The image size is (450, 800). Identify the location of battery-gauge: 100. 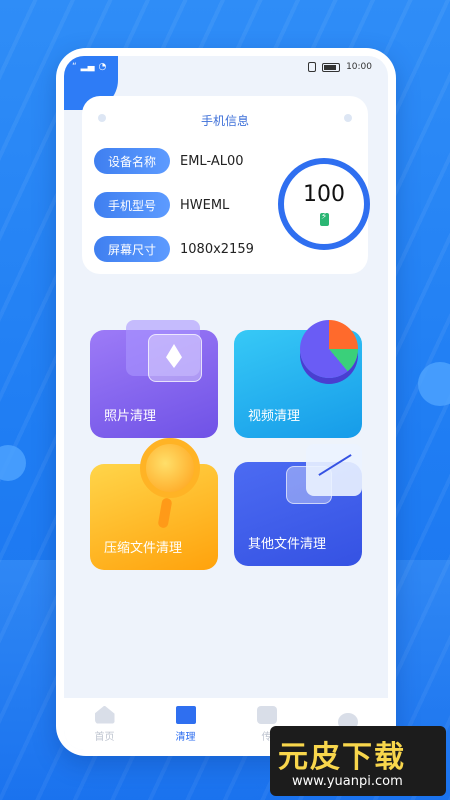
(324, 204).